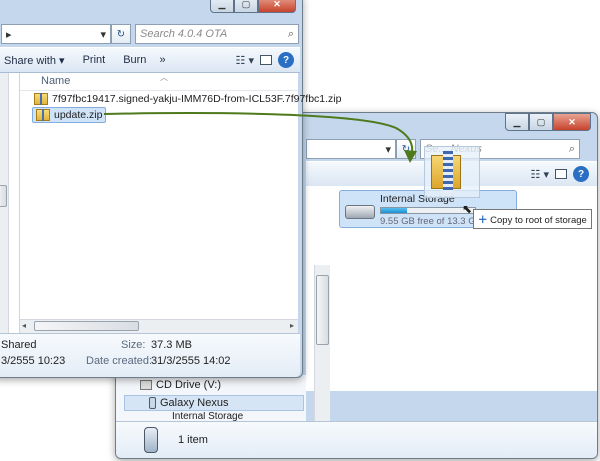  Describe the element at coordinates (56, 34) in the screenshot. I see `address-bar: ▸ ▾` at that location.